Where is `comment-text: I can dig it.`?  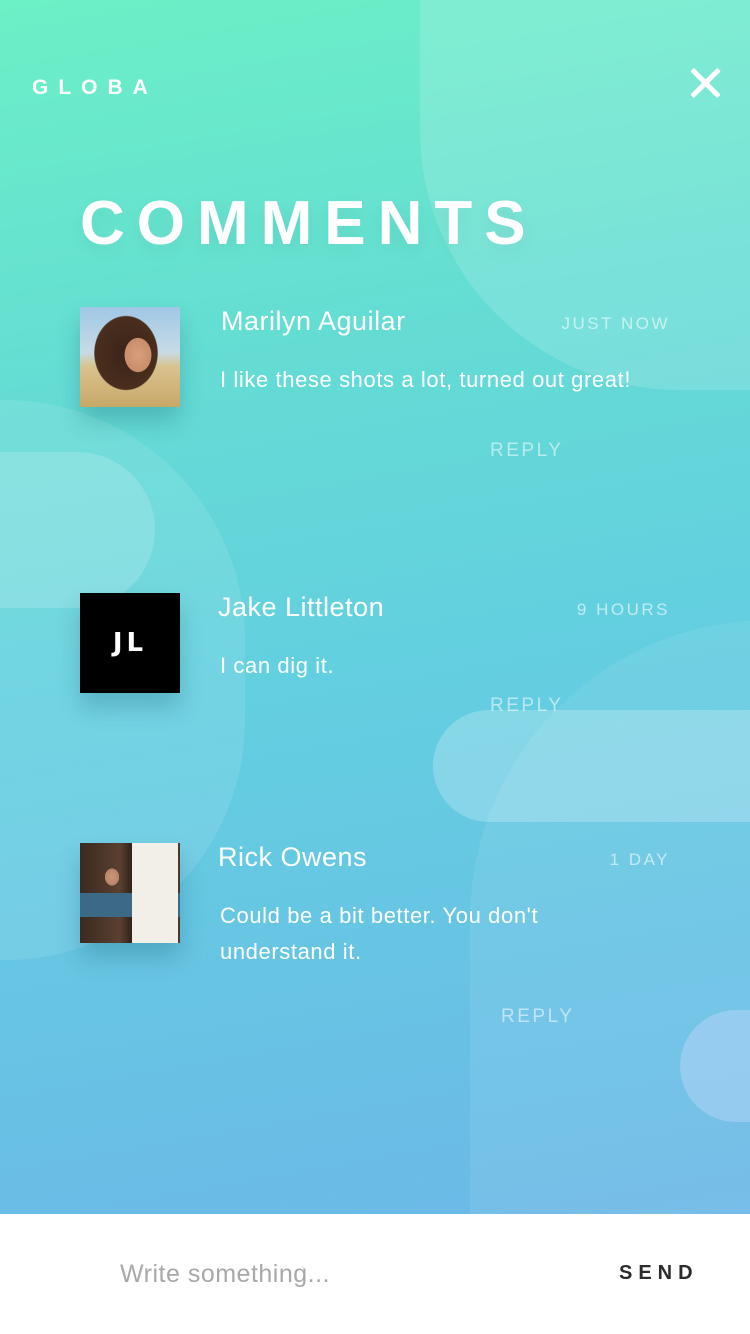 comment-text: I can dig it. is located at coordinates (277, 665).